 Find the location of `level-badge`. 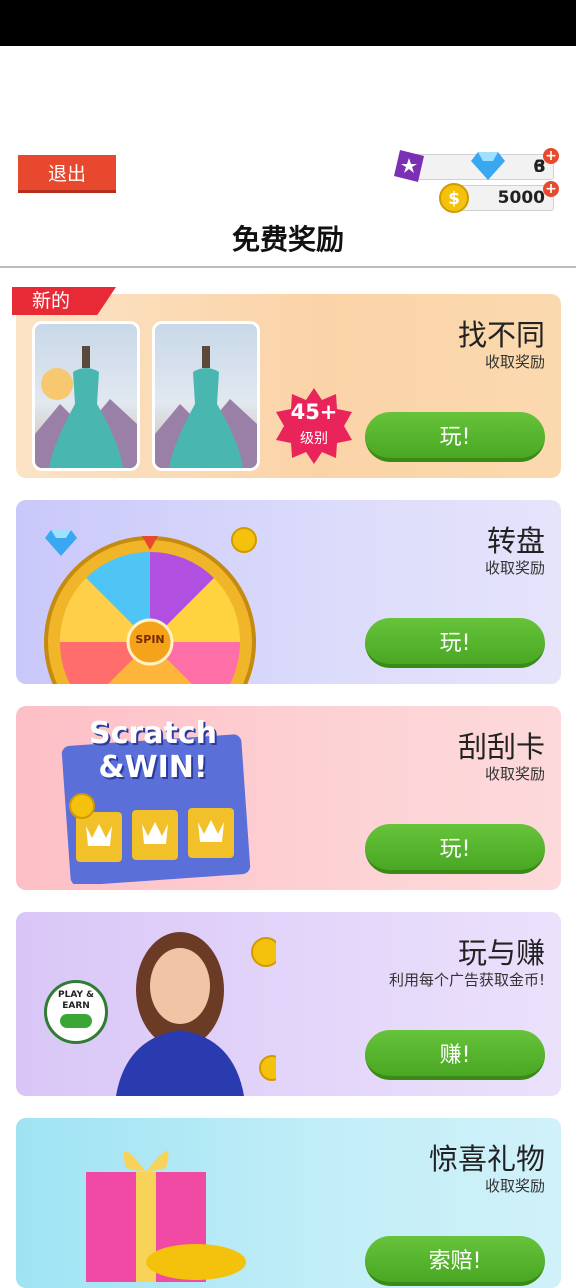

level-badge is located at coordinates (314, 426).